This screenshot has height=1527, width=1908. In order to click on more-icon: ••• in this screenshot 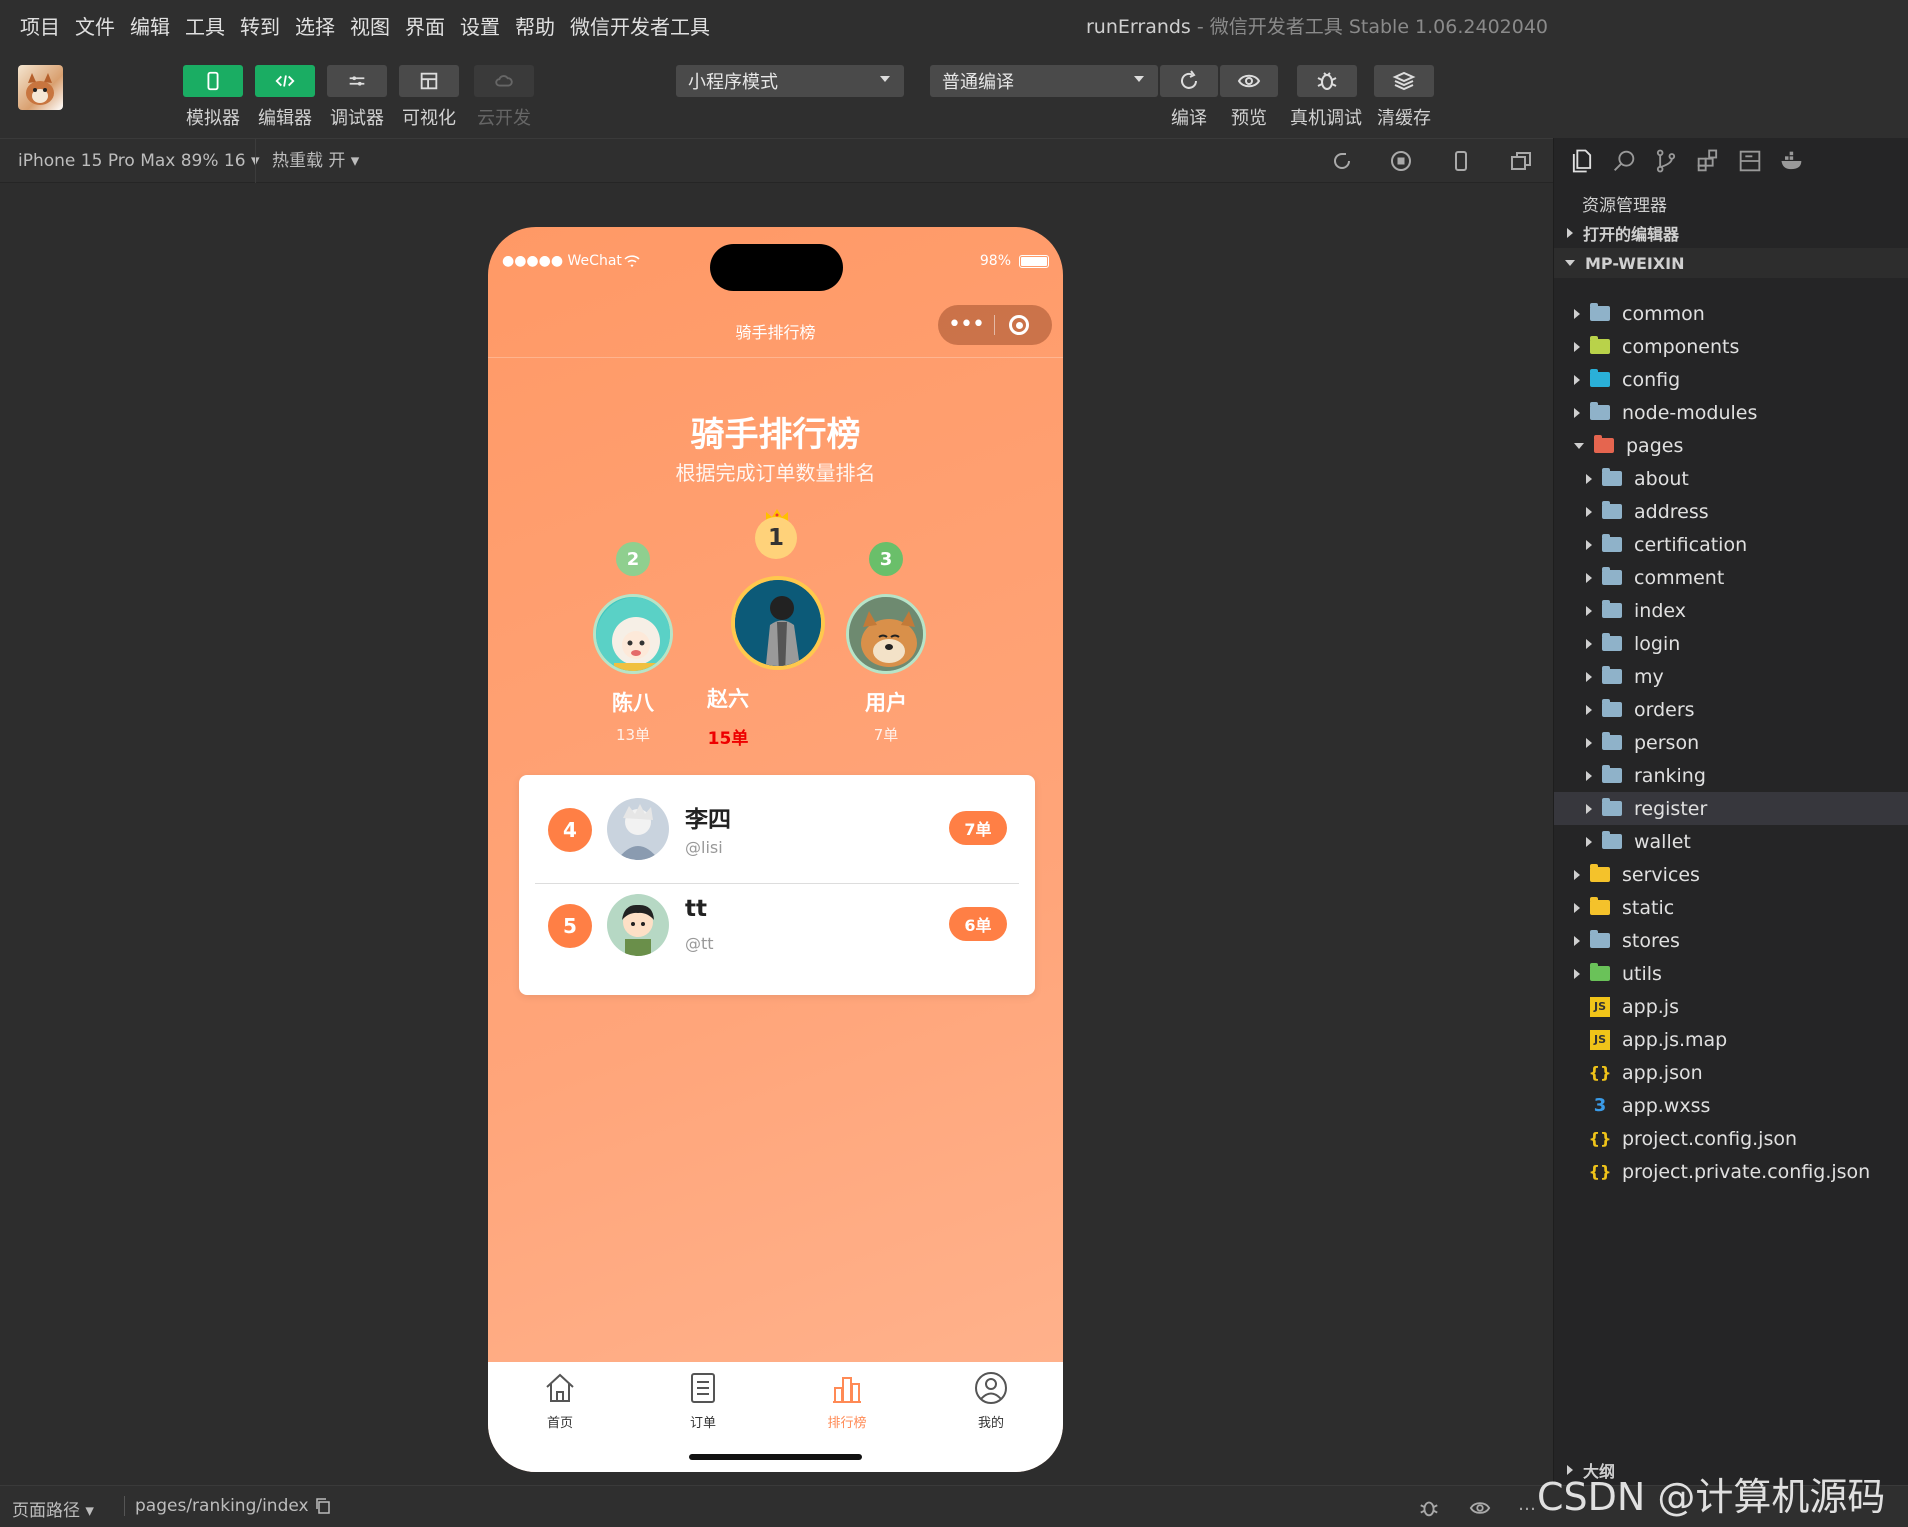, I will do `click(966, 325)`.